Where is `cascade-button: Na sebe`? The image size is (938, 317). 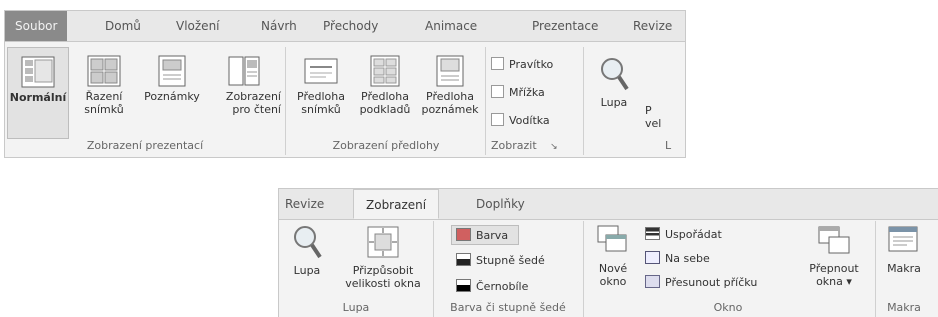
cascade-button: Na sebe is located at coordinates (677, 258).